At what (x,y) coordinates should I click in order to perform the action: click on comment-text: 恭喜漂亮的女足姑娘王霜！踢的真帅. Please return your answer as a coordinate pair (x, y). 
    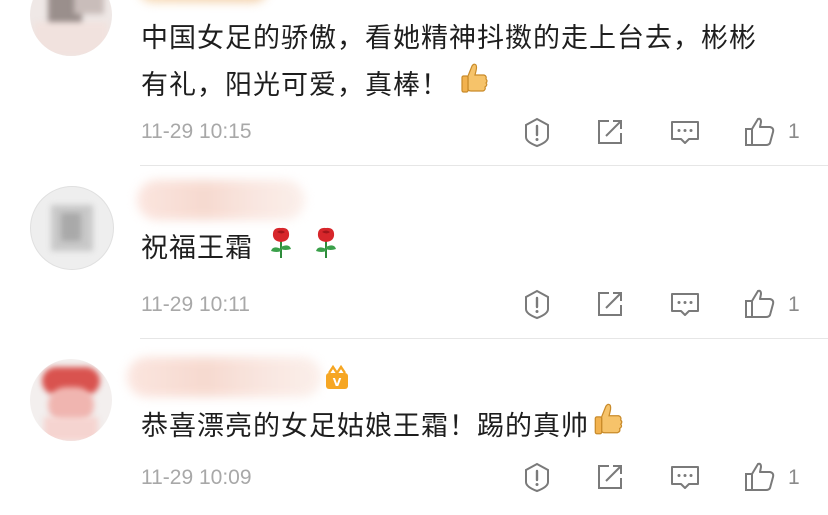
    Looking at the image, I should click on (383, 427).